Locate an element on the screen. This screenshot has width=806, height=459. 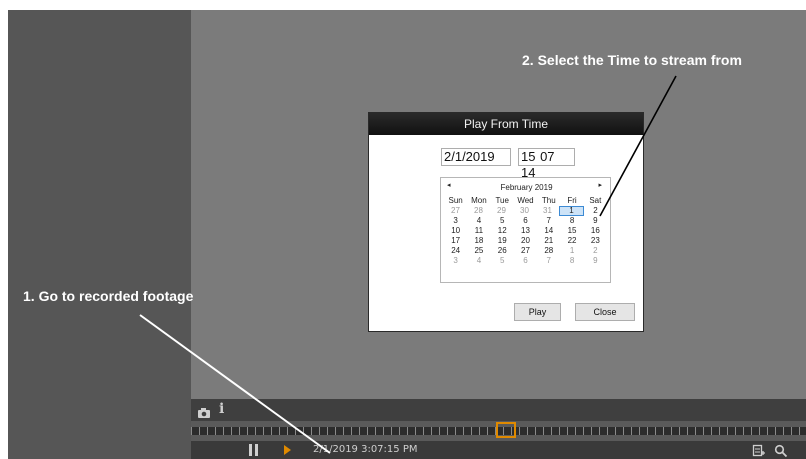
calendar-day: 18 is located at coordinates (478, 241).